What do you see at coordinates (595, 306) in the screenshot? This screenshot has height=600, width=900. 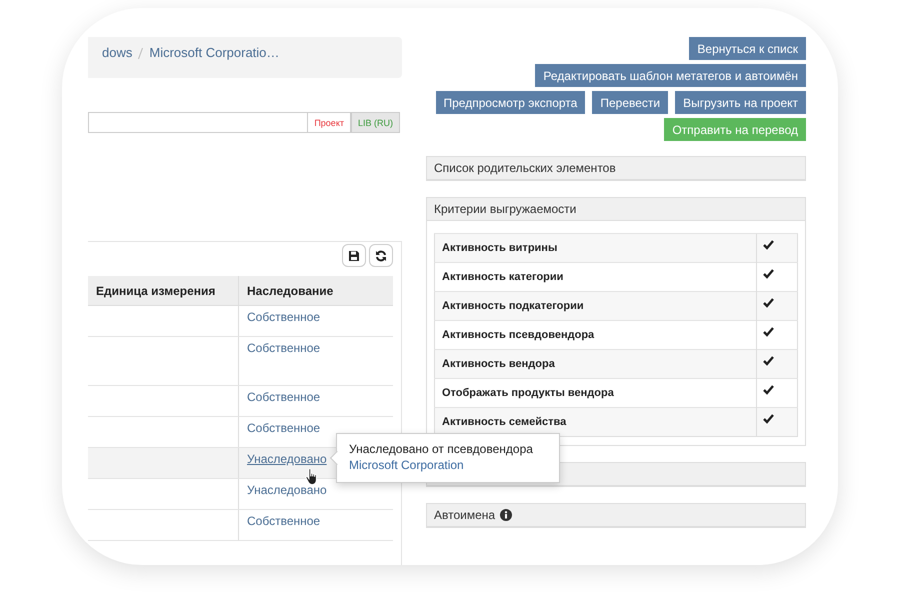 I see `criterion-label: Активность подкатегории` at bounding box center [595, 306].